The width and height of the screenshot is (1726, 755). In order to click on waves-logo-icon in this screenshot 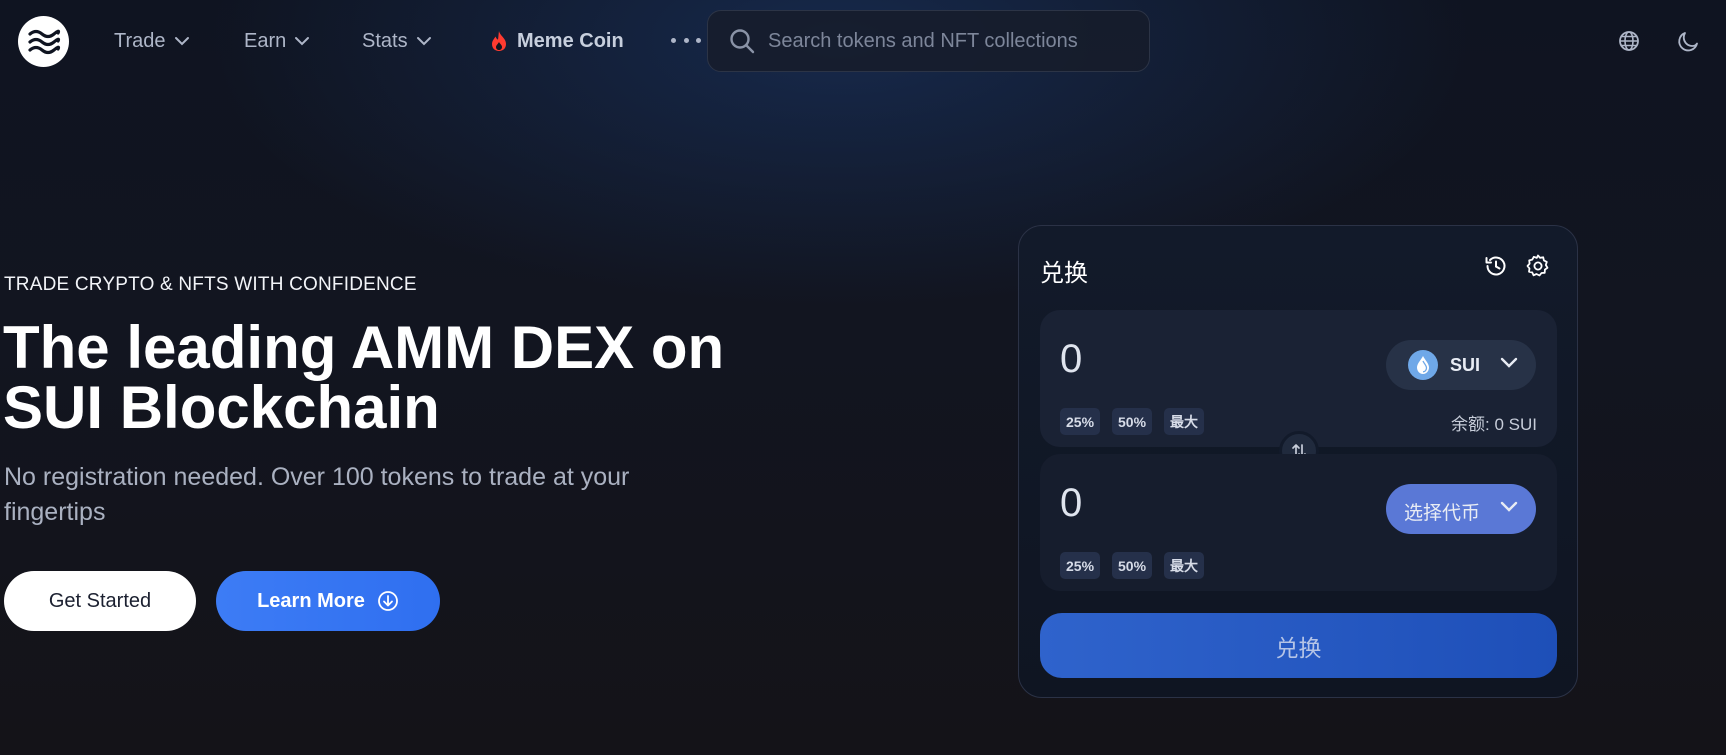, I will do `click(43, 41)`.